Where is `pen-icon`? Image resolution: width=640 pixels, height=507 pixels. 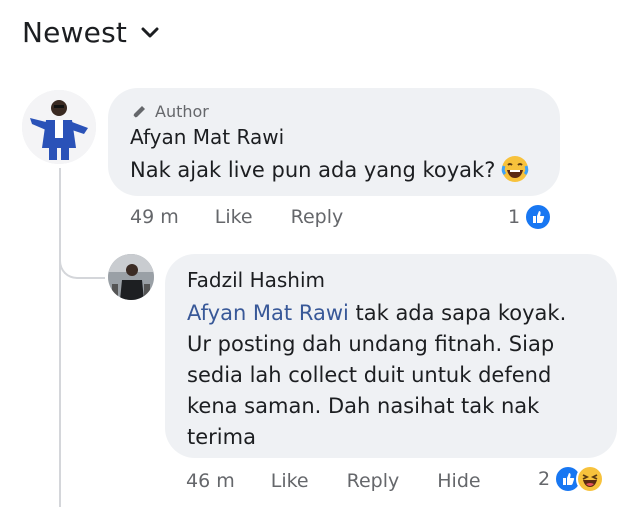
pen-icon is located at coordinates (139, 111).